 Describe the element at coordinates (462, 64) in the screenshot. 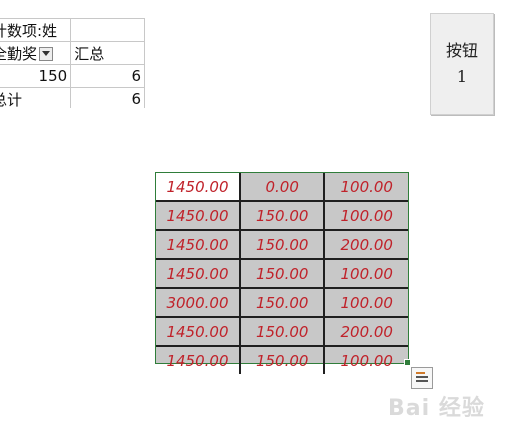

I see `form-button: 按钮 1` at that location.